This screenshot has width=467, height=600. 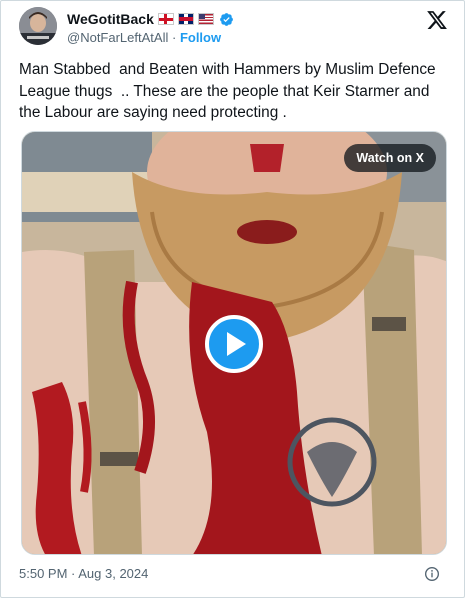 I want to click on follow-link: Follow, so click(x=200, y=37).